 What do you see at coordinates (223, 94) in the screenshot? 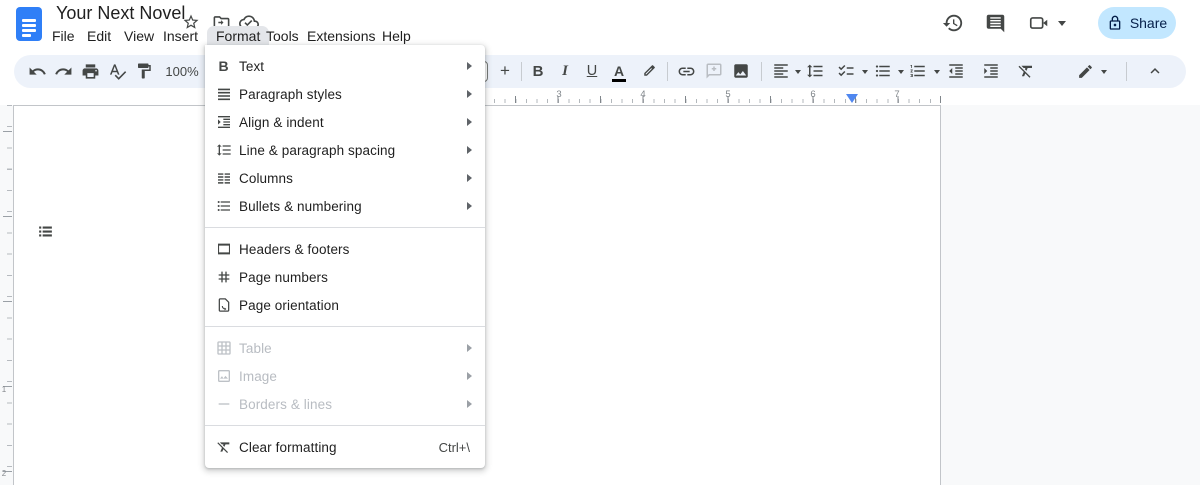
I see `paragraph-styles-icon` at bounding box center [223, 94].